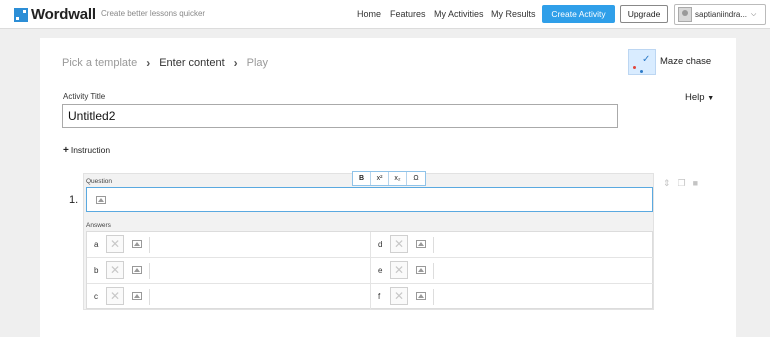 The width and height of the screenshot is (770, 337). What do you see at coordinates (380, 244) in the screenshot?
I see `answer-letter: d` at bounding box center [380, 244].